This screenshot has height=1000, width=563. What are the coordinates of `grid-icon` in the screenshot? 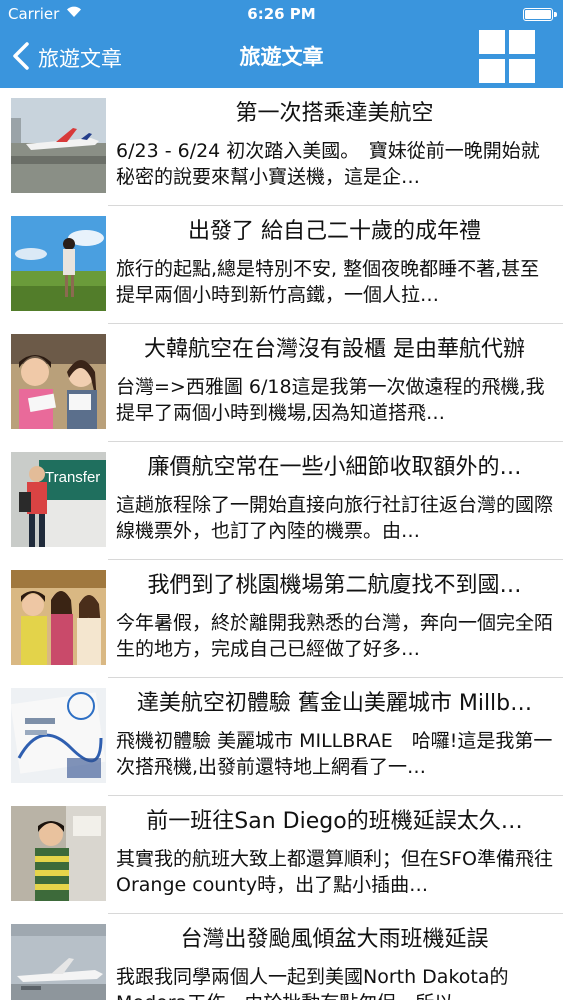 It's located at (492, 42).